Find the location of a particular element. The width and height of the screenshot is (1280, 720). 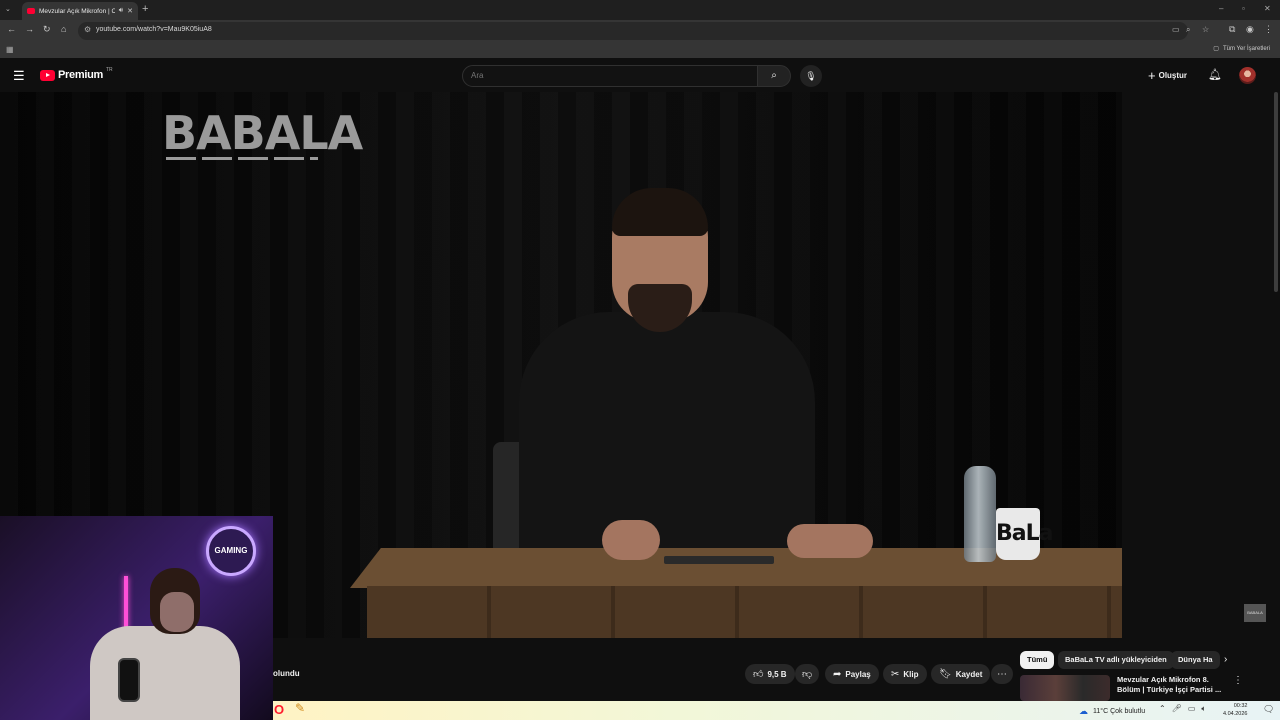

address-bar: ⚙ youtube.com/watch?v=Mau9K05iuA8 ▭ ⌕ ☆ is located at coordinates (643, 31).